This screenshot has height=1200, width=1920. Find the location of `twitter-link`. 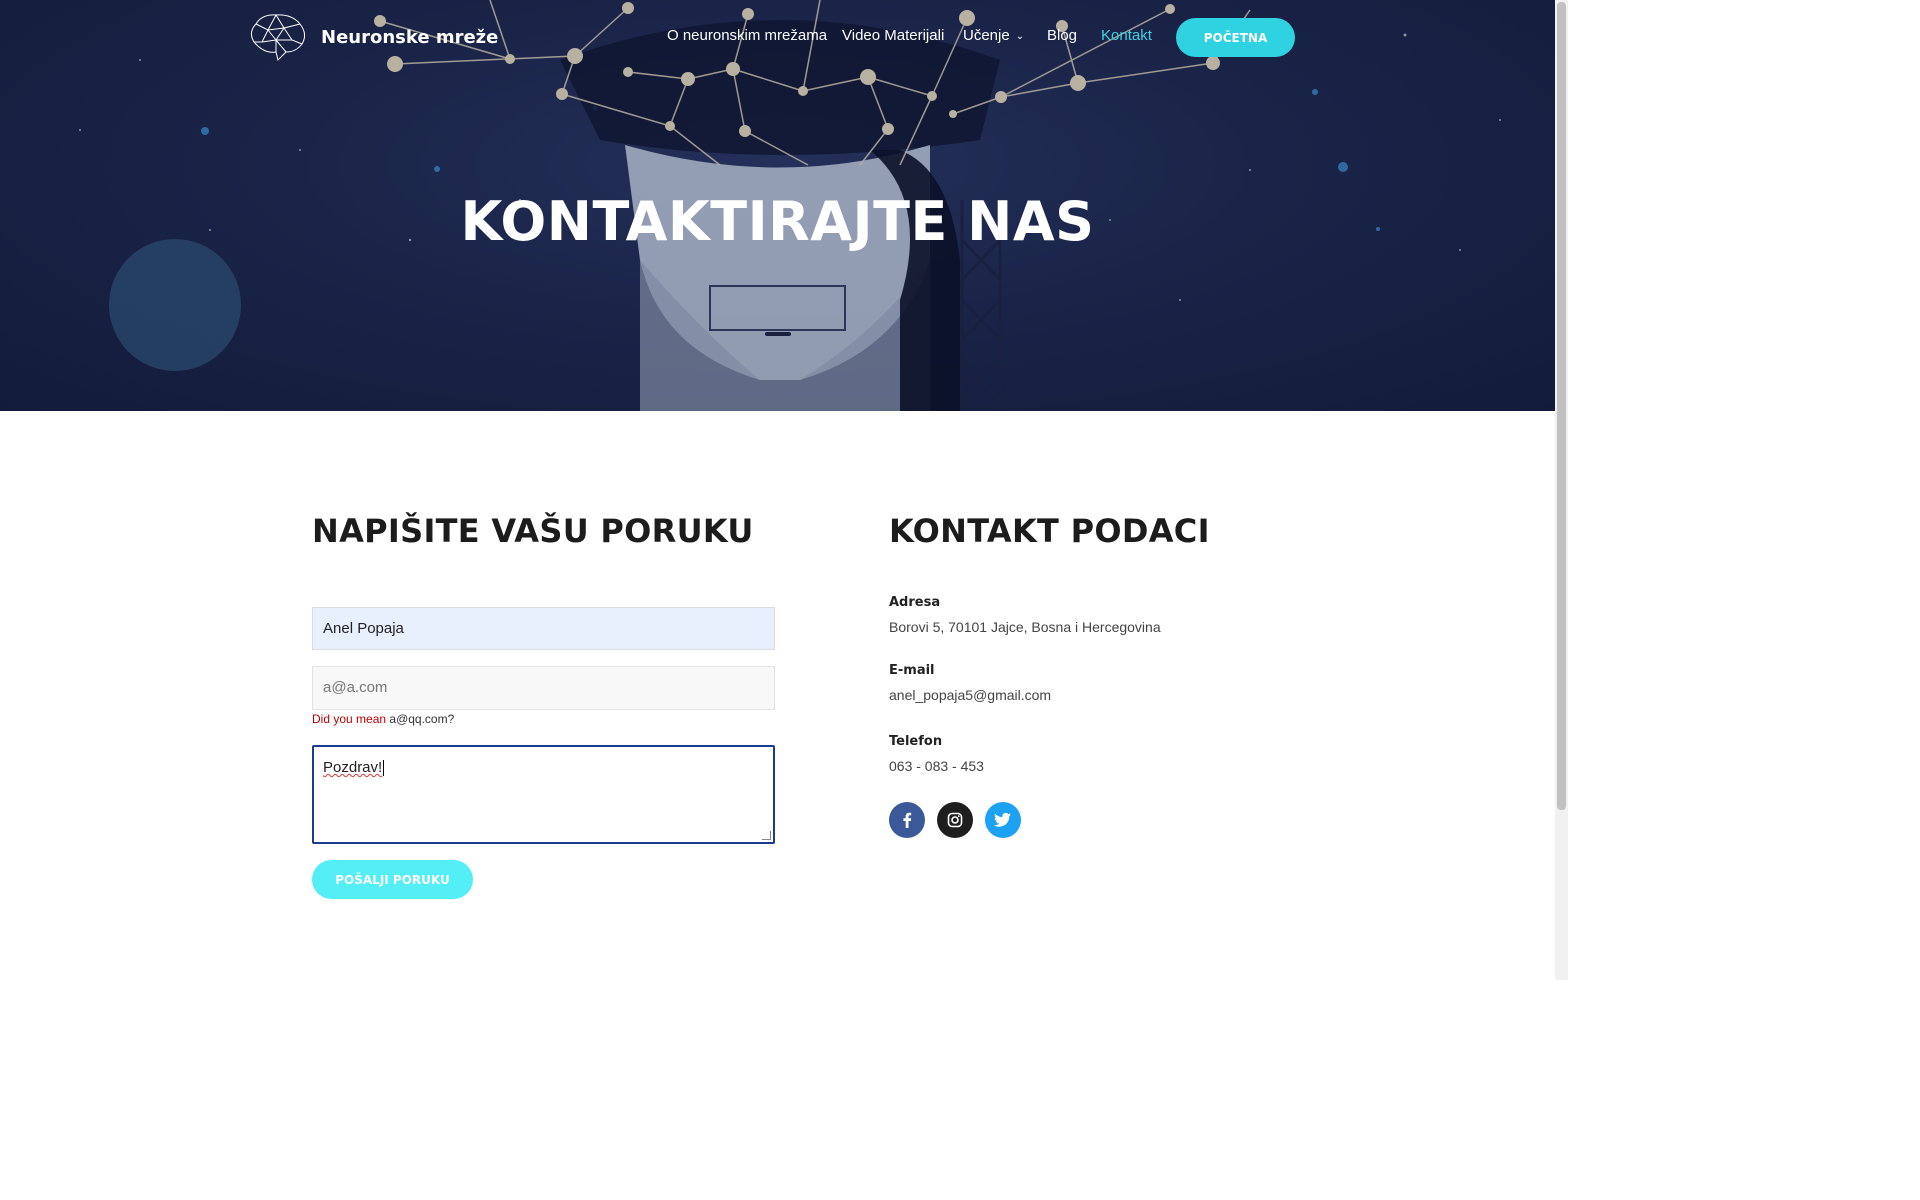

twitter-link is located at coordinates (1003, 820).